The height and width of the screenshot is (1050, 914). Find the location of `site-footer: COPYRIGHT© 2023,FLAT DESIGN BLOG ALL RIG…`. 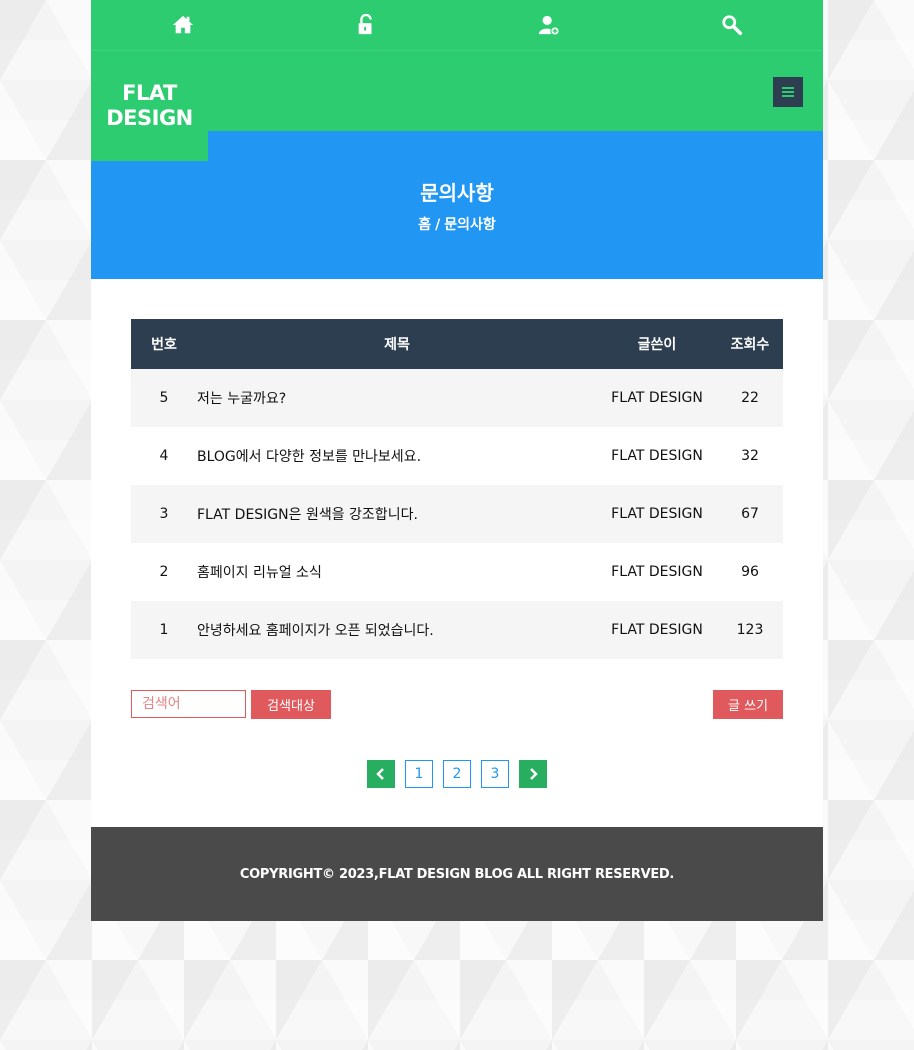

site-footer: COPYRIGHT© 2023,FLAT DESIGN BLOG ALL RIG… is located at coordinates (457, 874).